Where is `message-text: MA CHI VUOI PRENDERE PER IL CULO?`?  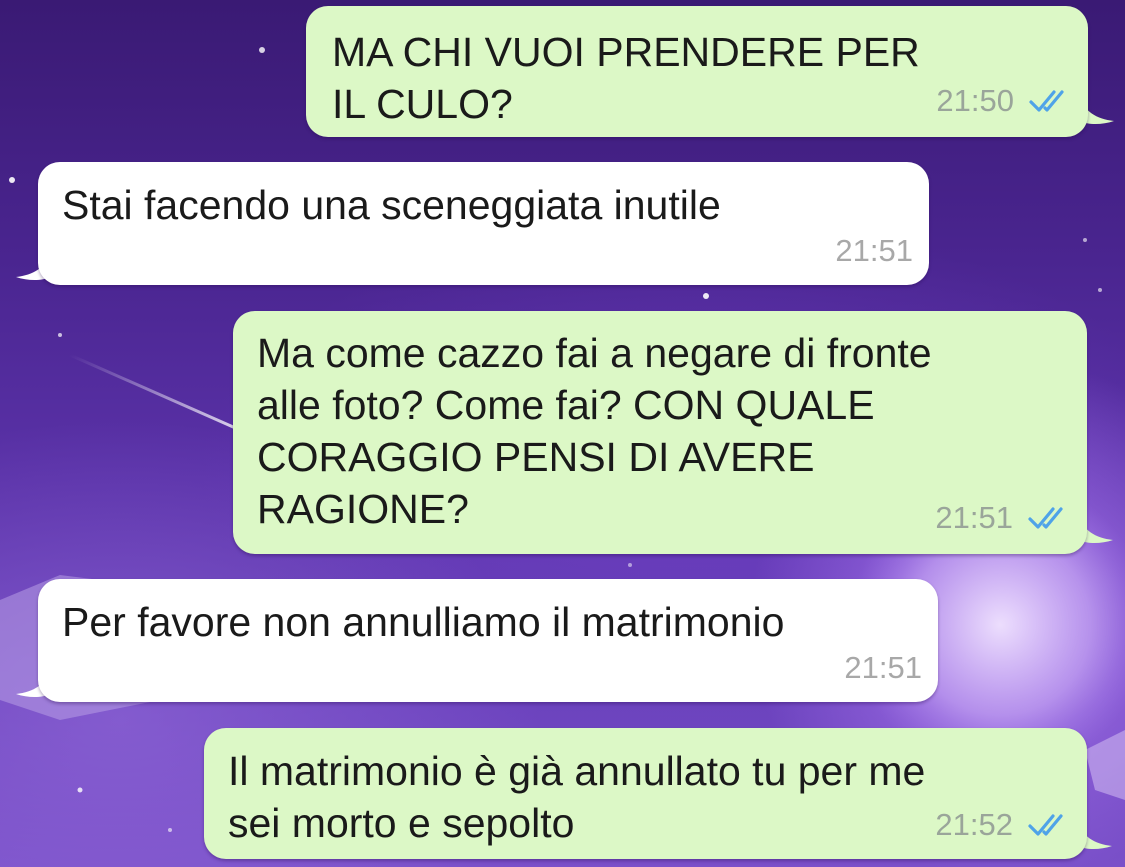
message-text: MA CHI VUOI PRENDERE PER IL CULO? is located at coordinates (626, 78).